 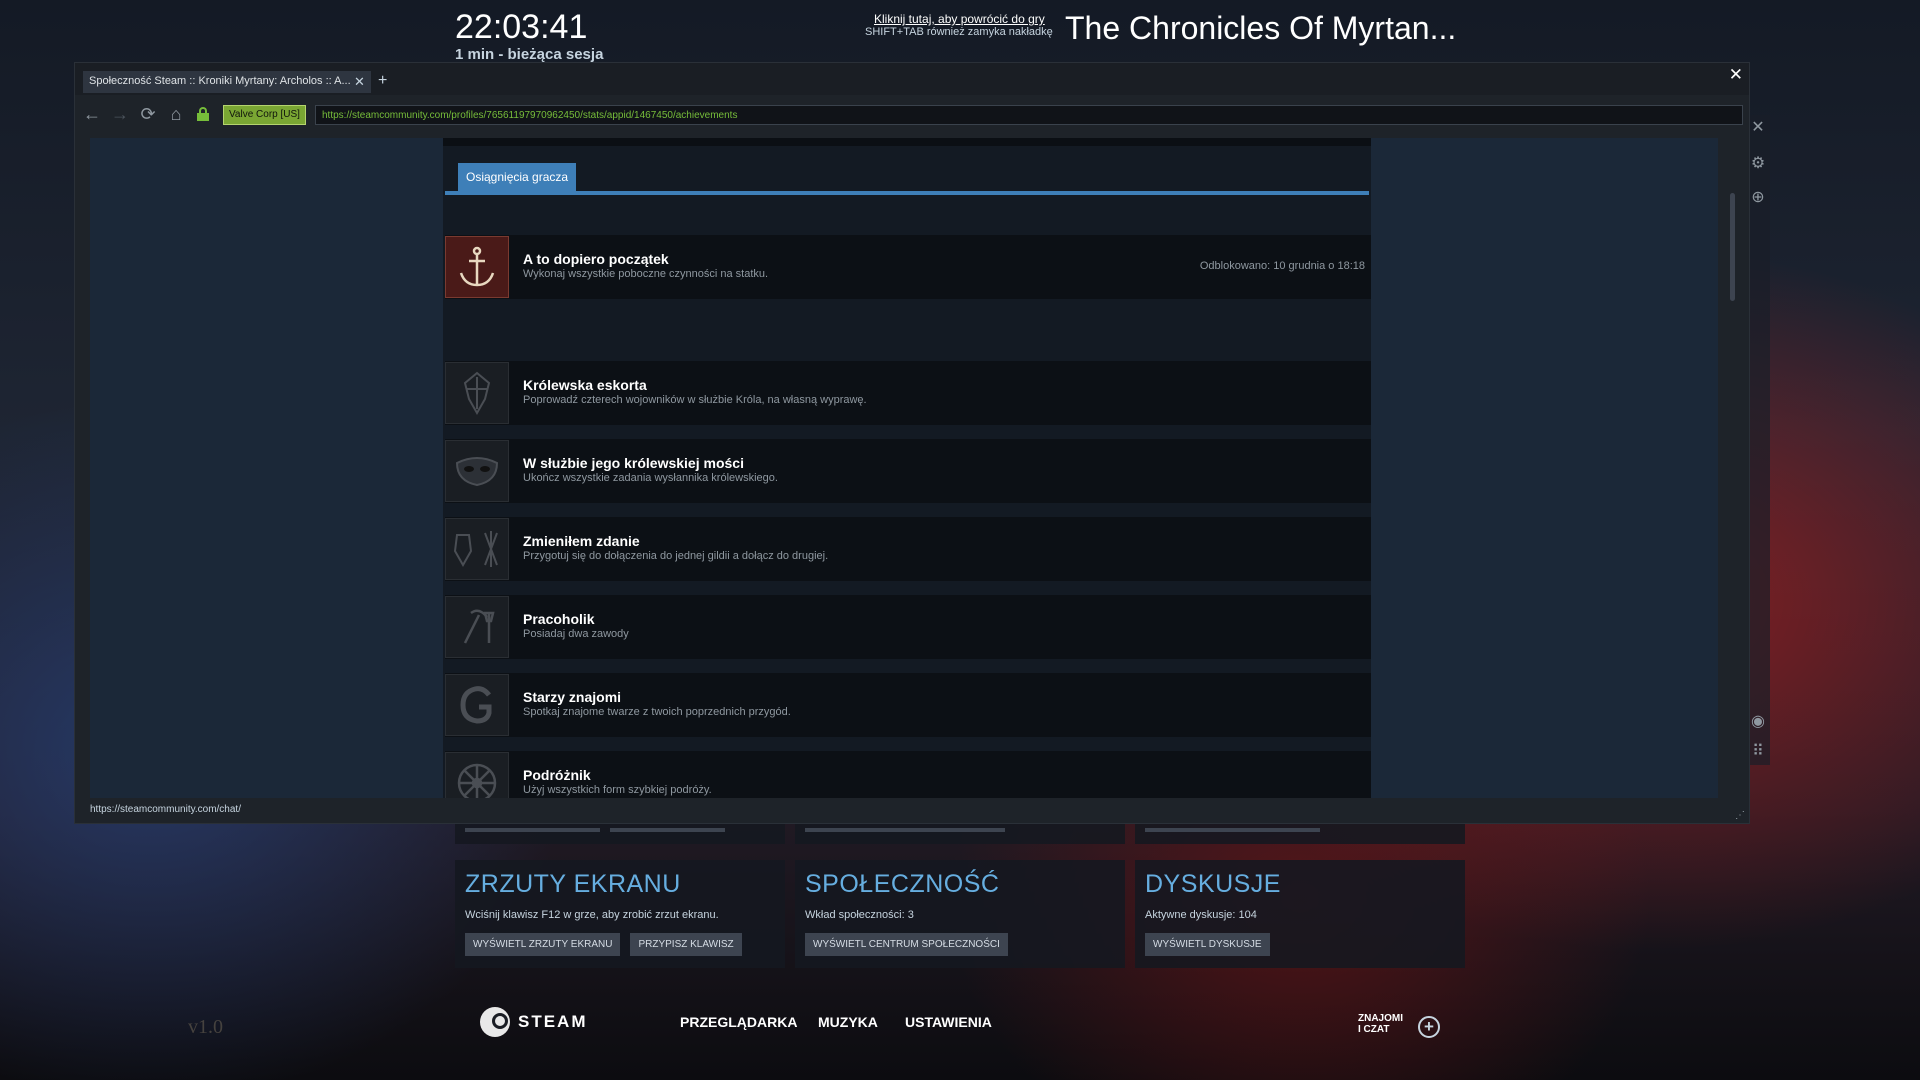 What do you see at coordinates (959, 32) in the screenshot?
I see `overlay-shortcut-hint: SHIFT+TAB również zamyka nakładkę` at bounding box center [959, 32].